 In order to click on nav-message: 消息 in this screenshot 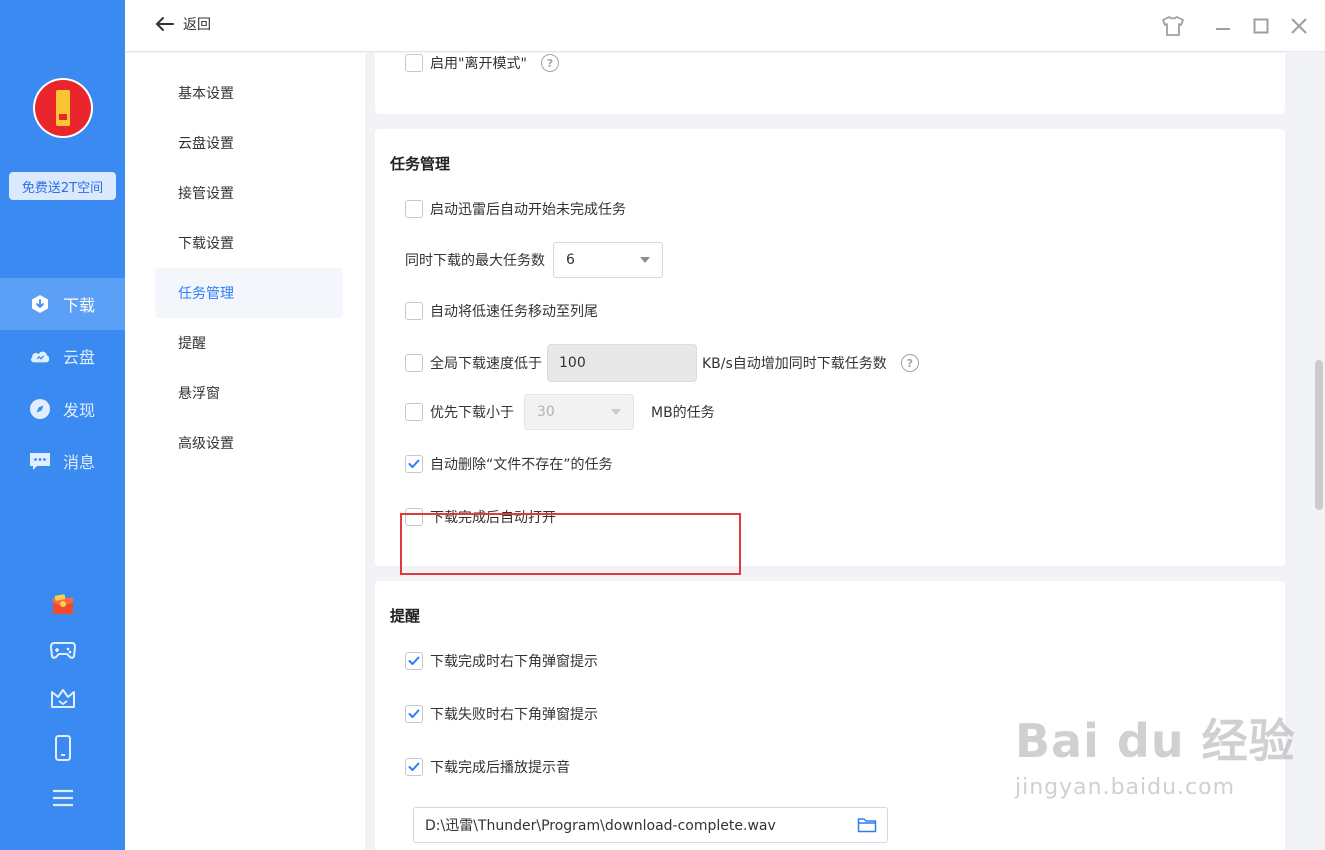, I will do `click(62, 461)`.